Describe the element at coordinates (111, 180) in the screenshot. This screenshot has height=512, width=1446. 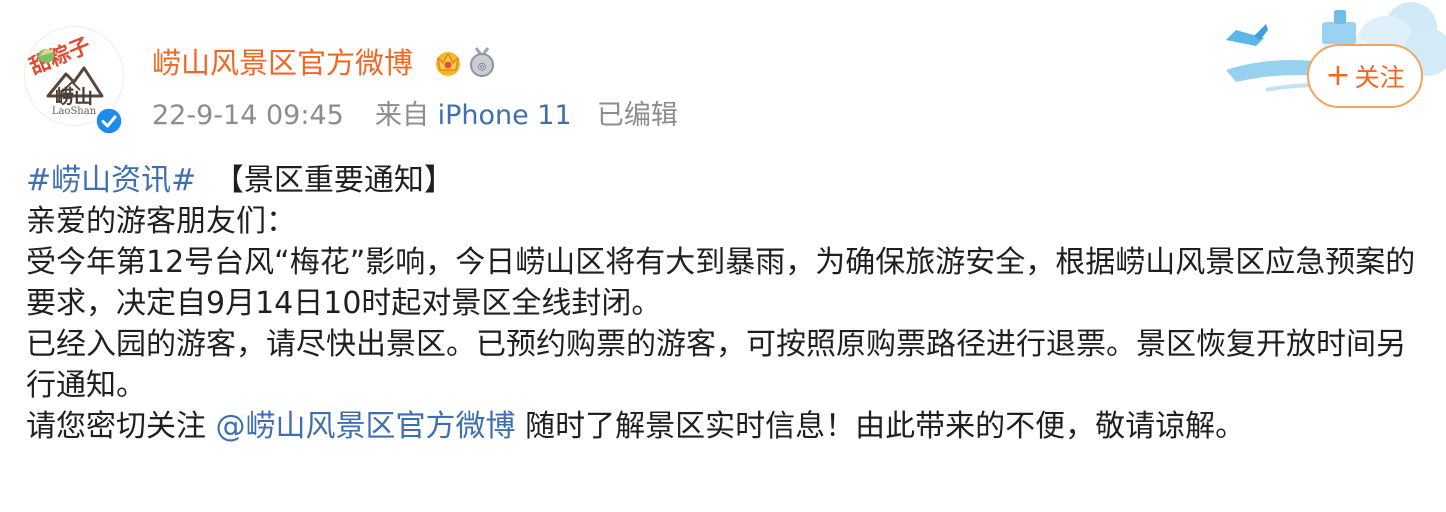
I see `hashtag-link: #崂山资讯#` at that location.